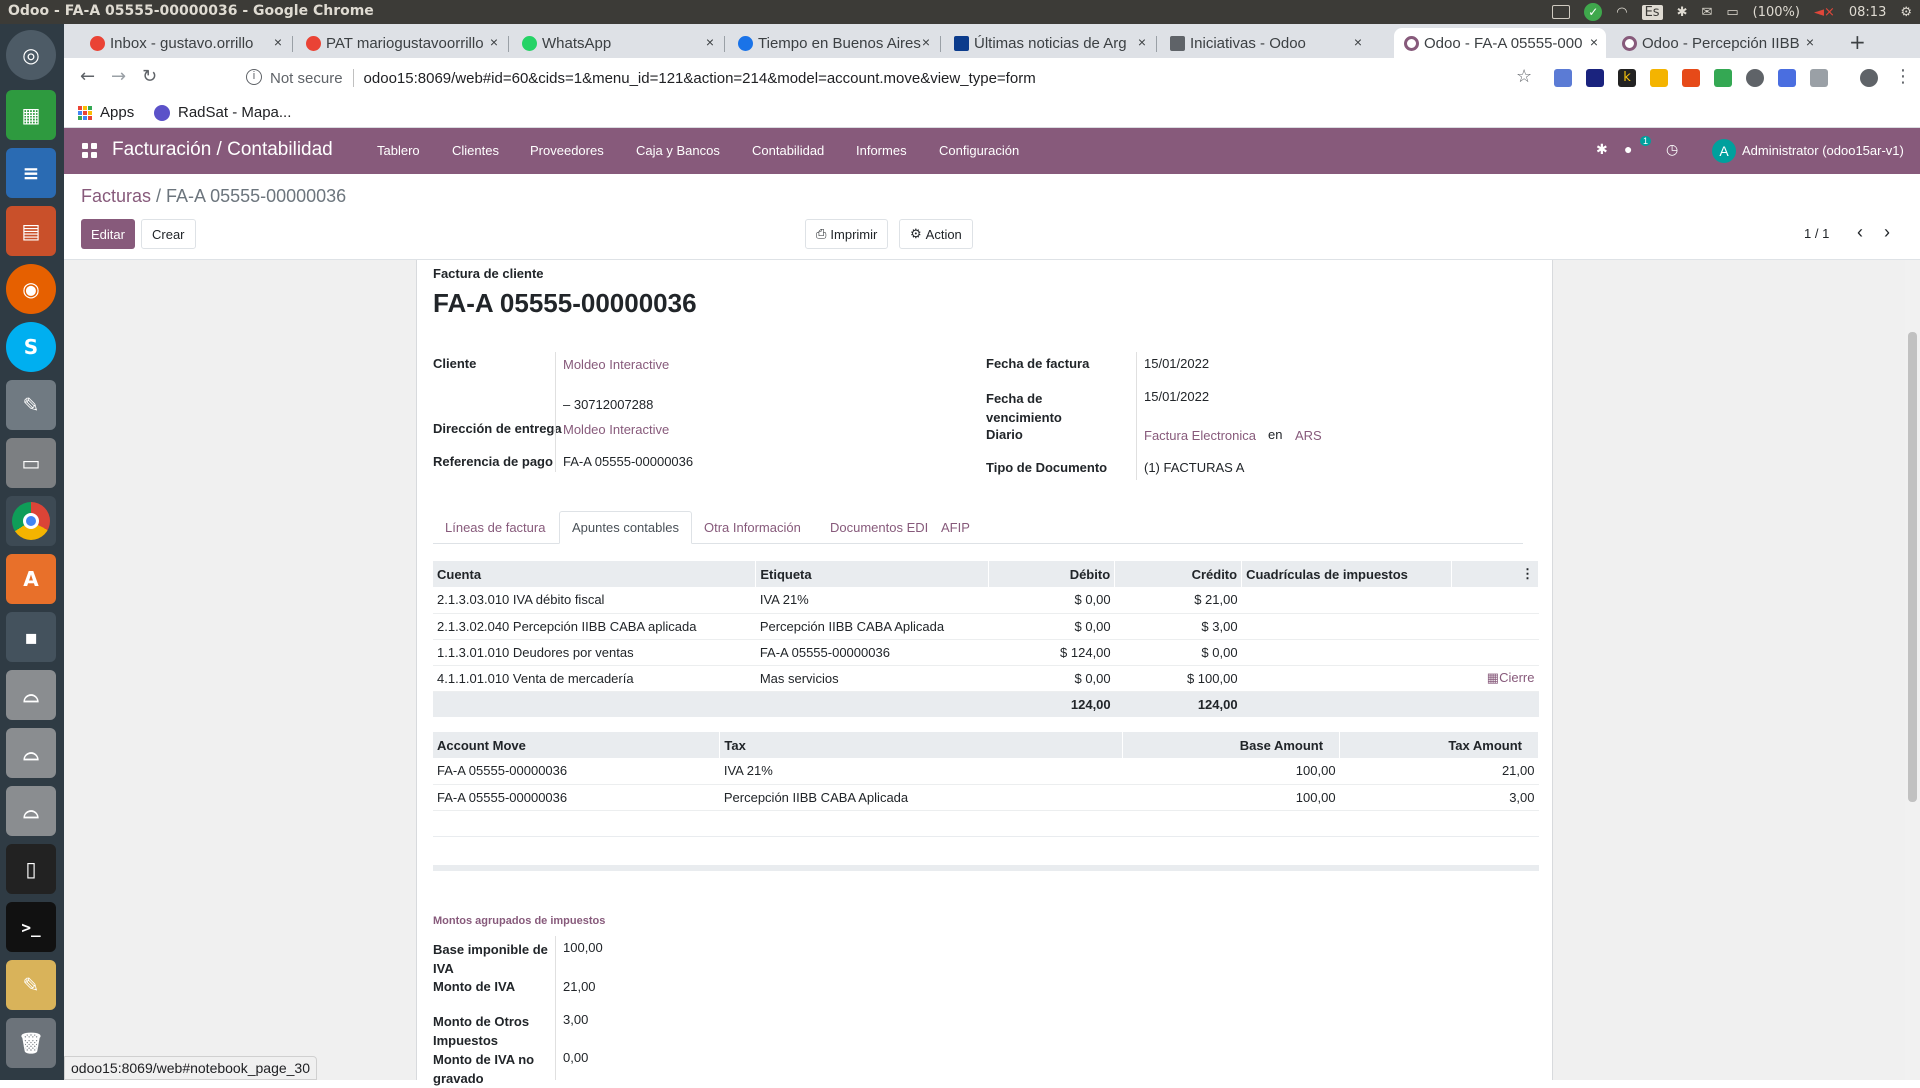 The width and height of the screenshot is (1920, 1088). What do you see at coordinates (1903, 76) in the screenshot?
I see `chrome-menu-icon: ⋮` at bounding box center [1903, 76].